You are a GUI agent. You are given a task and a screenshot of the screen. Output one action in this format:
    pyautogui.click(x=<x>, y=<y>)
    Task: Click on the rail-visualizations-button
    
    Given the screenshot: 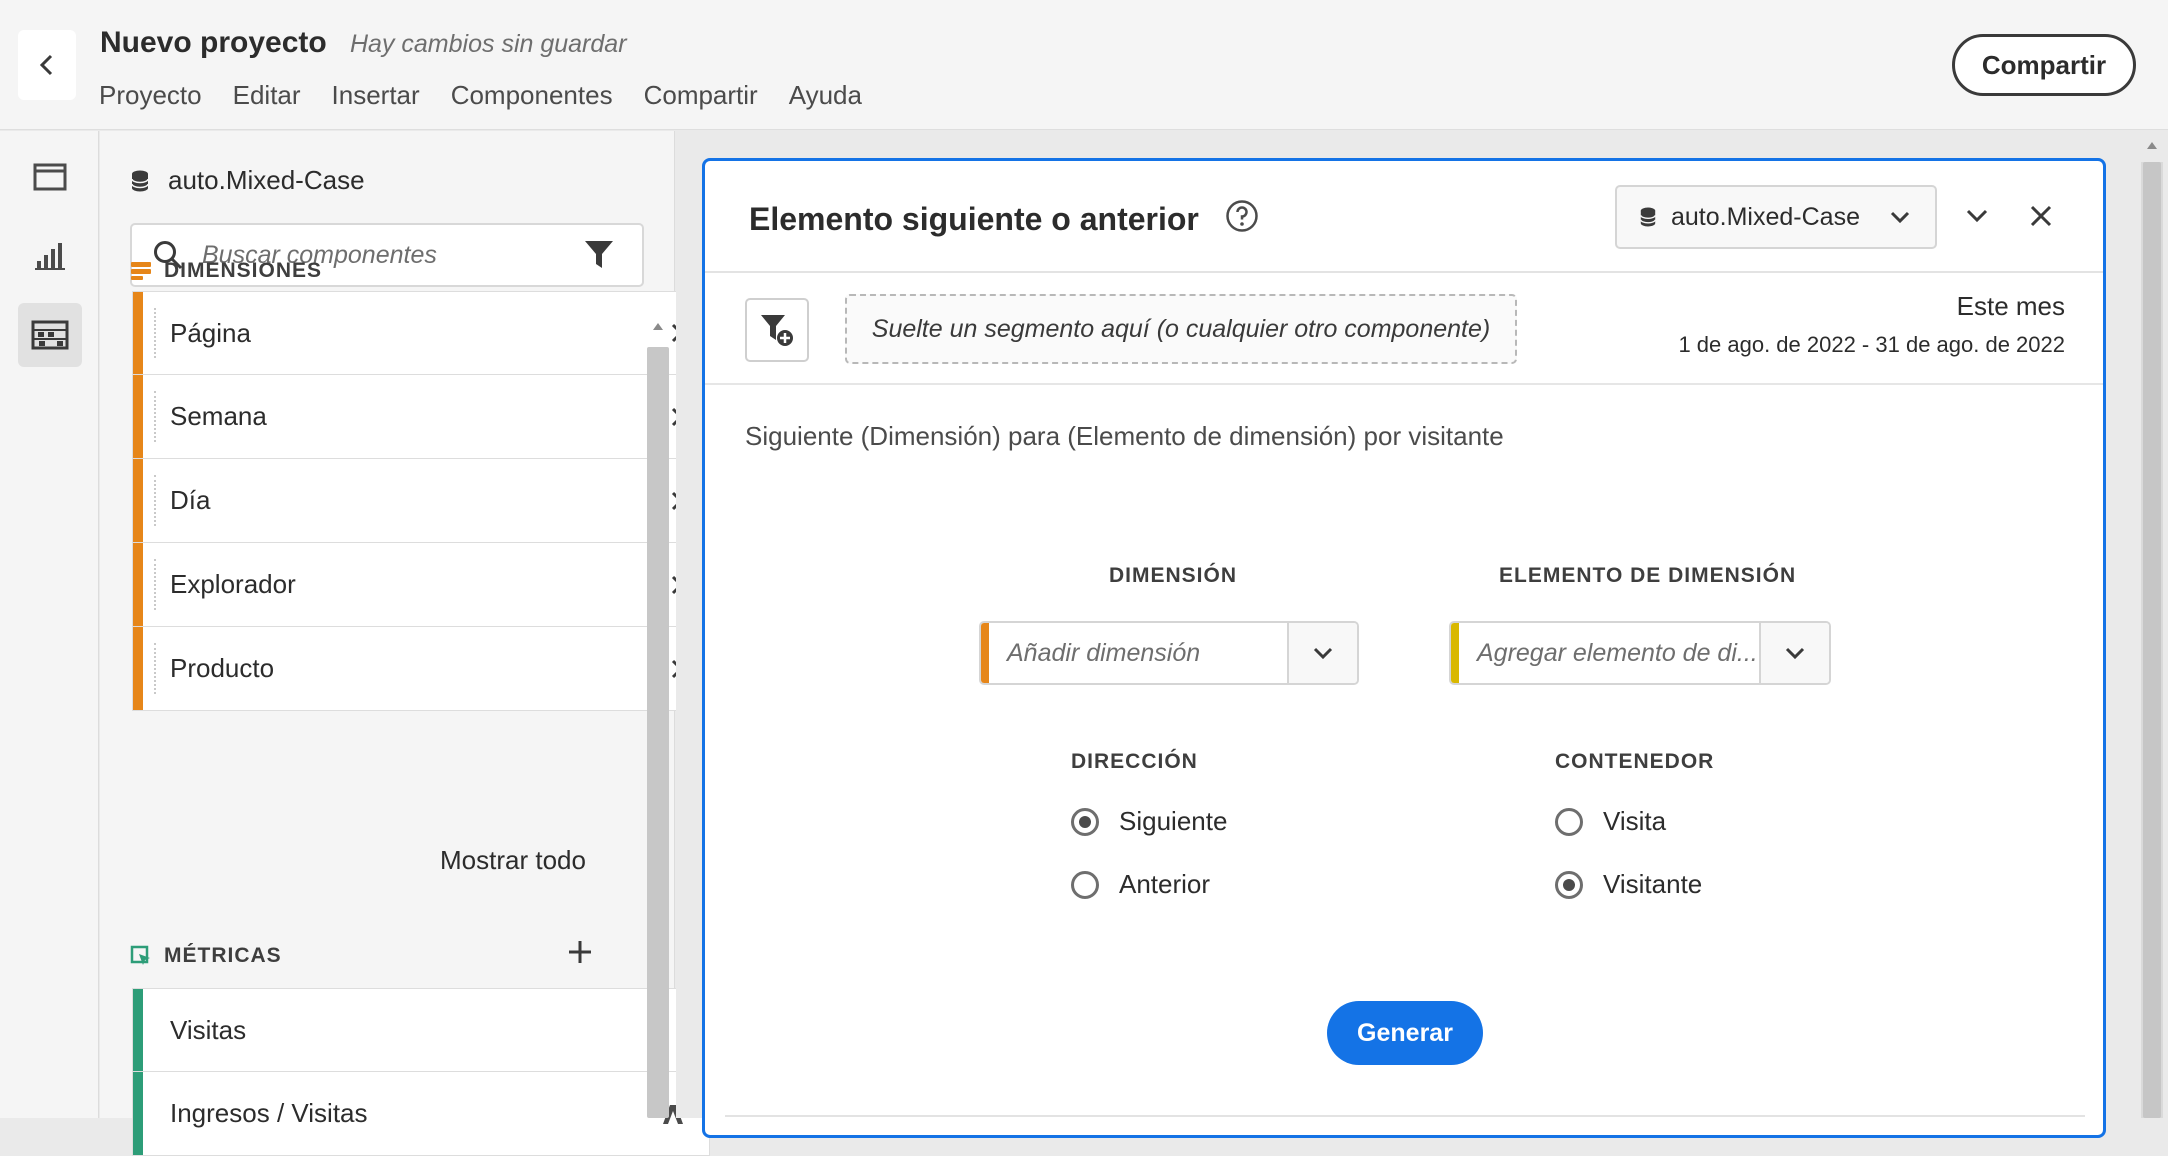 What is the action you would take?
    pyautogui.click(x=50, y=255)
    